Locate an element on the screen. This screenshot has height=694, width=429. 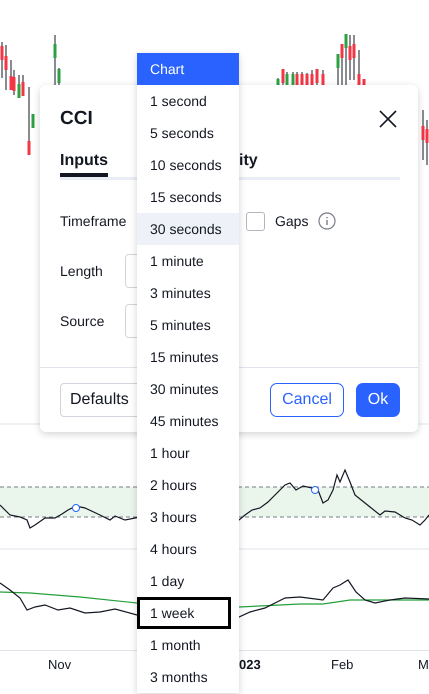
menu-item: 1 second is located at coordinates (188, 101).